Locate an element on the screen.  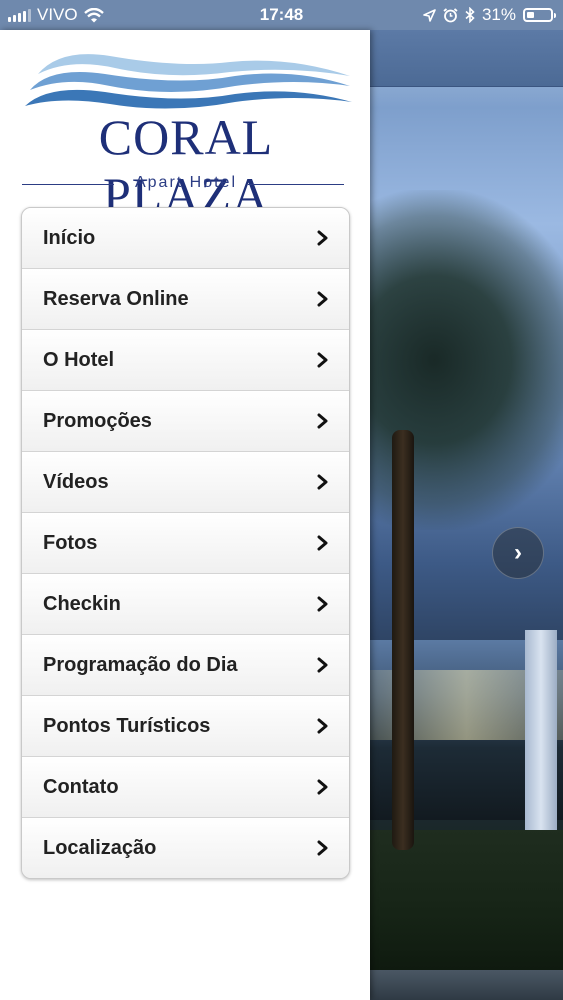
menu-item: Localização is located at coordinates (185, 847).